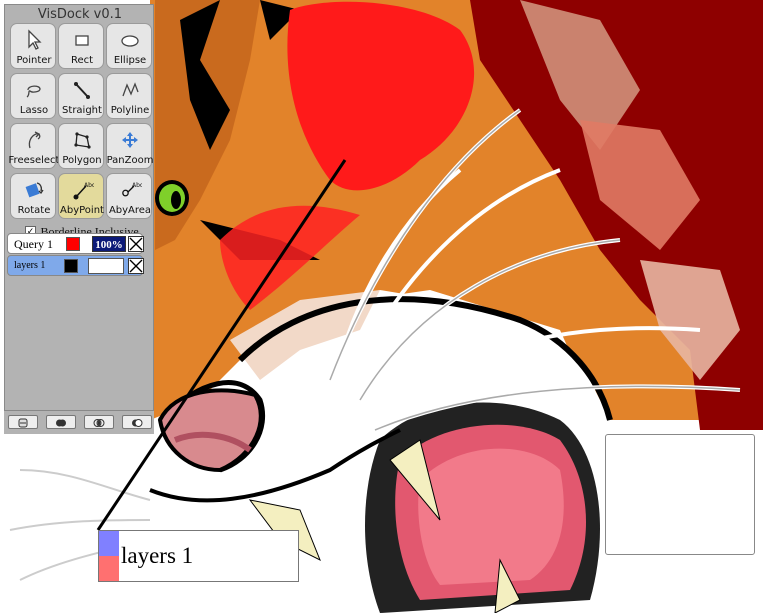 The height and width of the screenshot is (613, 763). Describe the element at coordinates (82, 141) in the screenshot. I see `polygon-icon` at that location.